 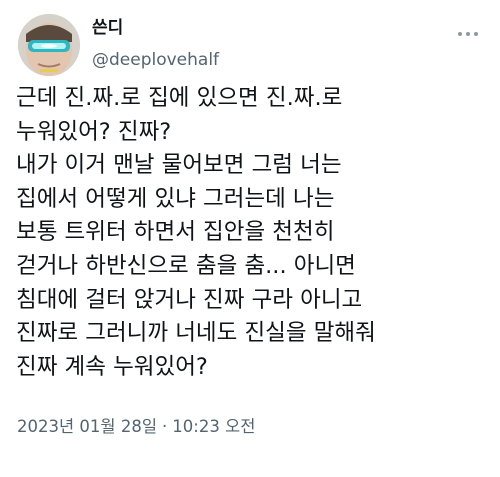 I want to click on tweet-line: 진짜 계속 누워있어?, so click(x=112, y=366).